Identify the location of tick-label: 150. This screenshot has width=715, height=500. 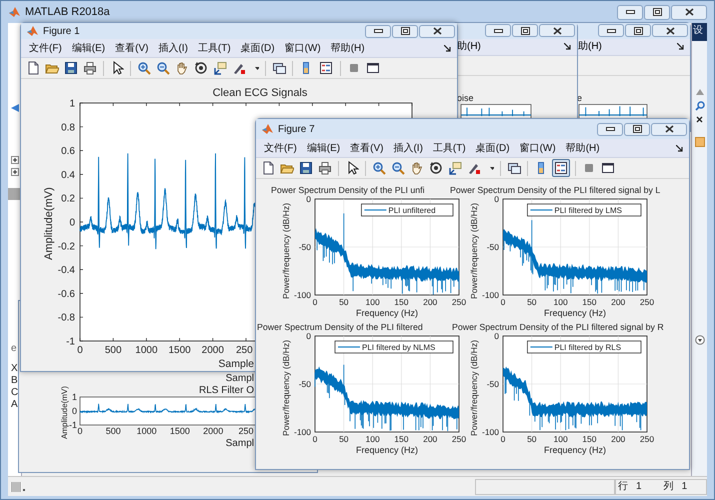
(589, 439).